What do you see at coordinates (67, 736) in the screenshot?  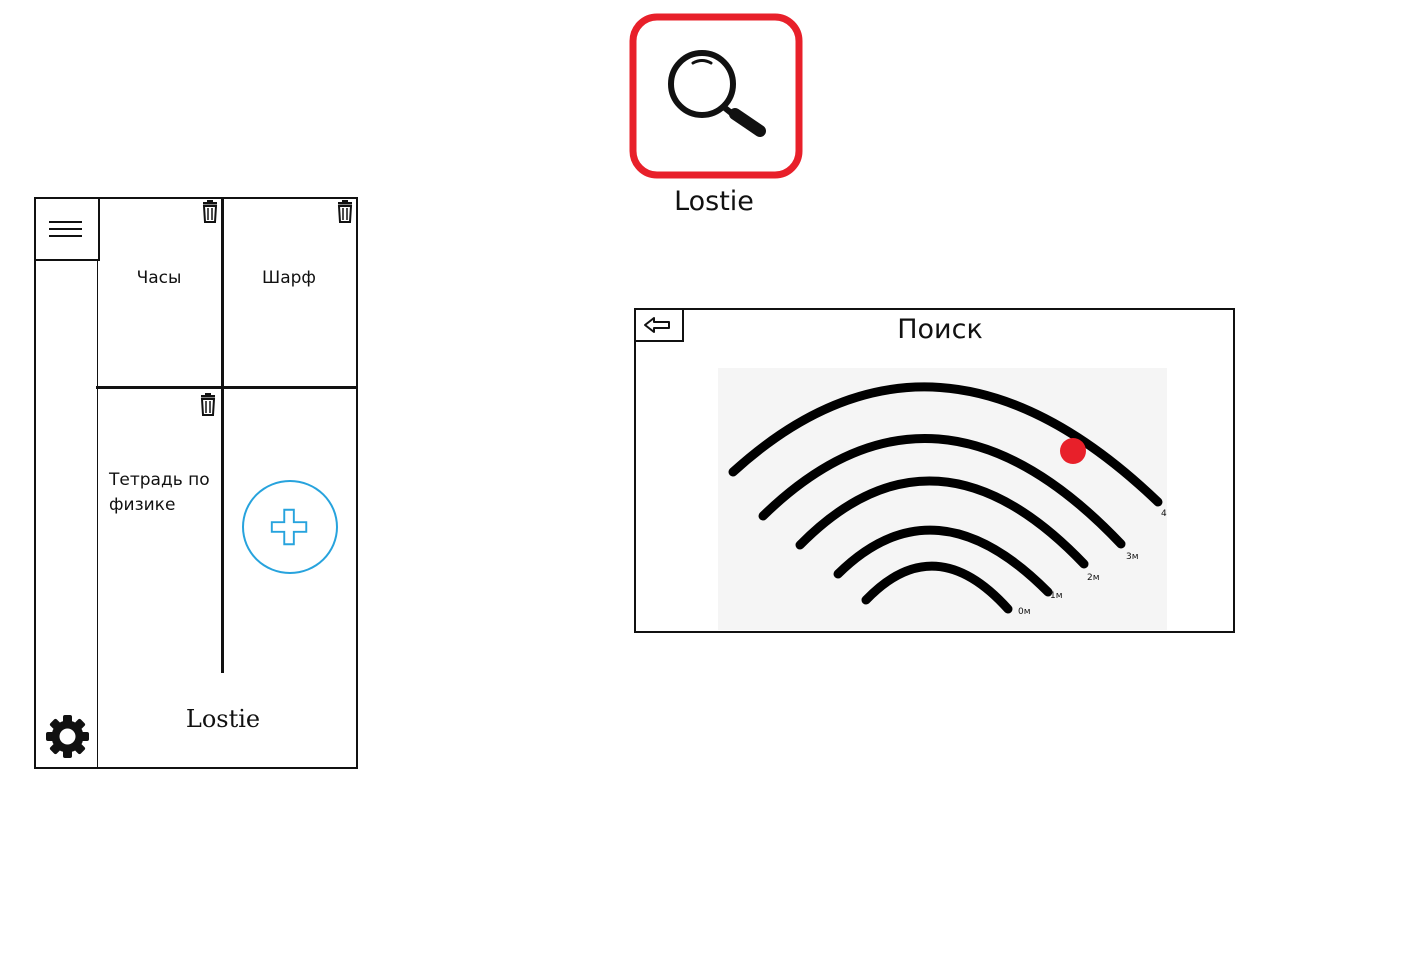 I see `gear-icon` at bounding box center [67, 736].